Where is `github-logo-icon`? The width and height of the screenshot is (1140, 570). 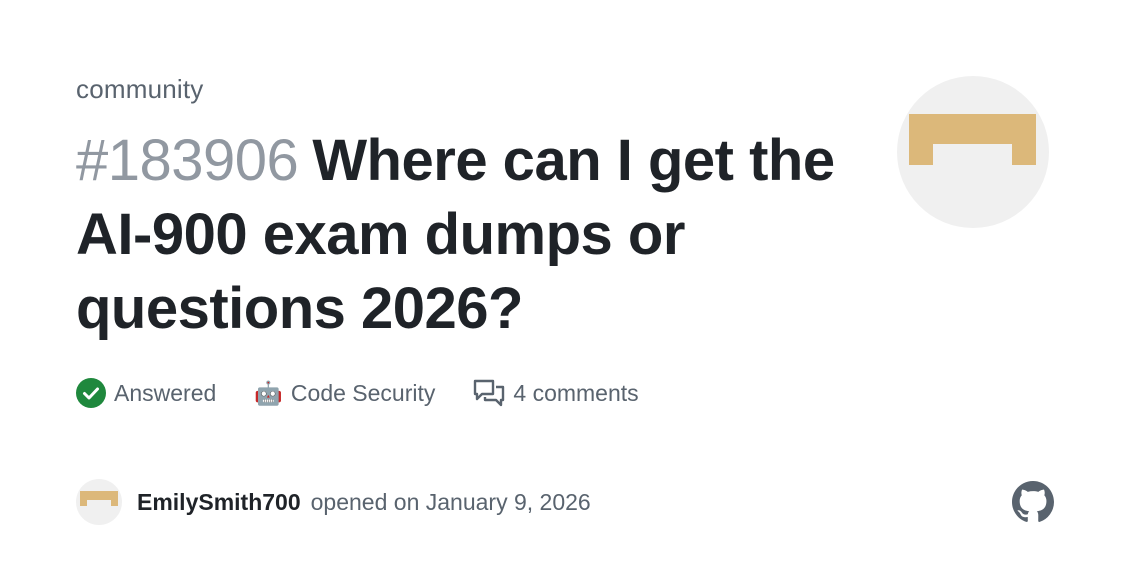
github-logo-icon is located at coordinates (1033, 502).